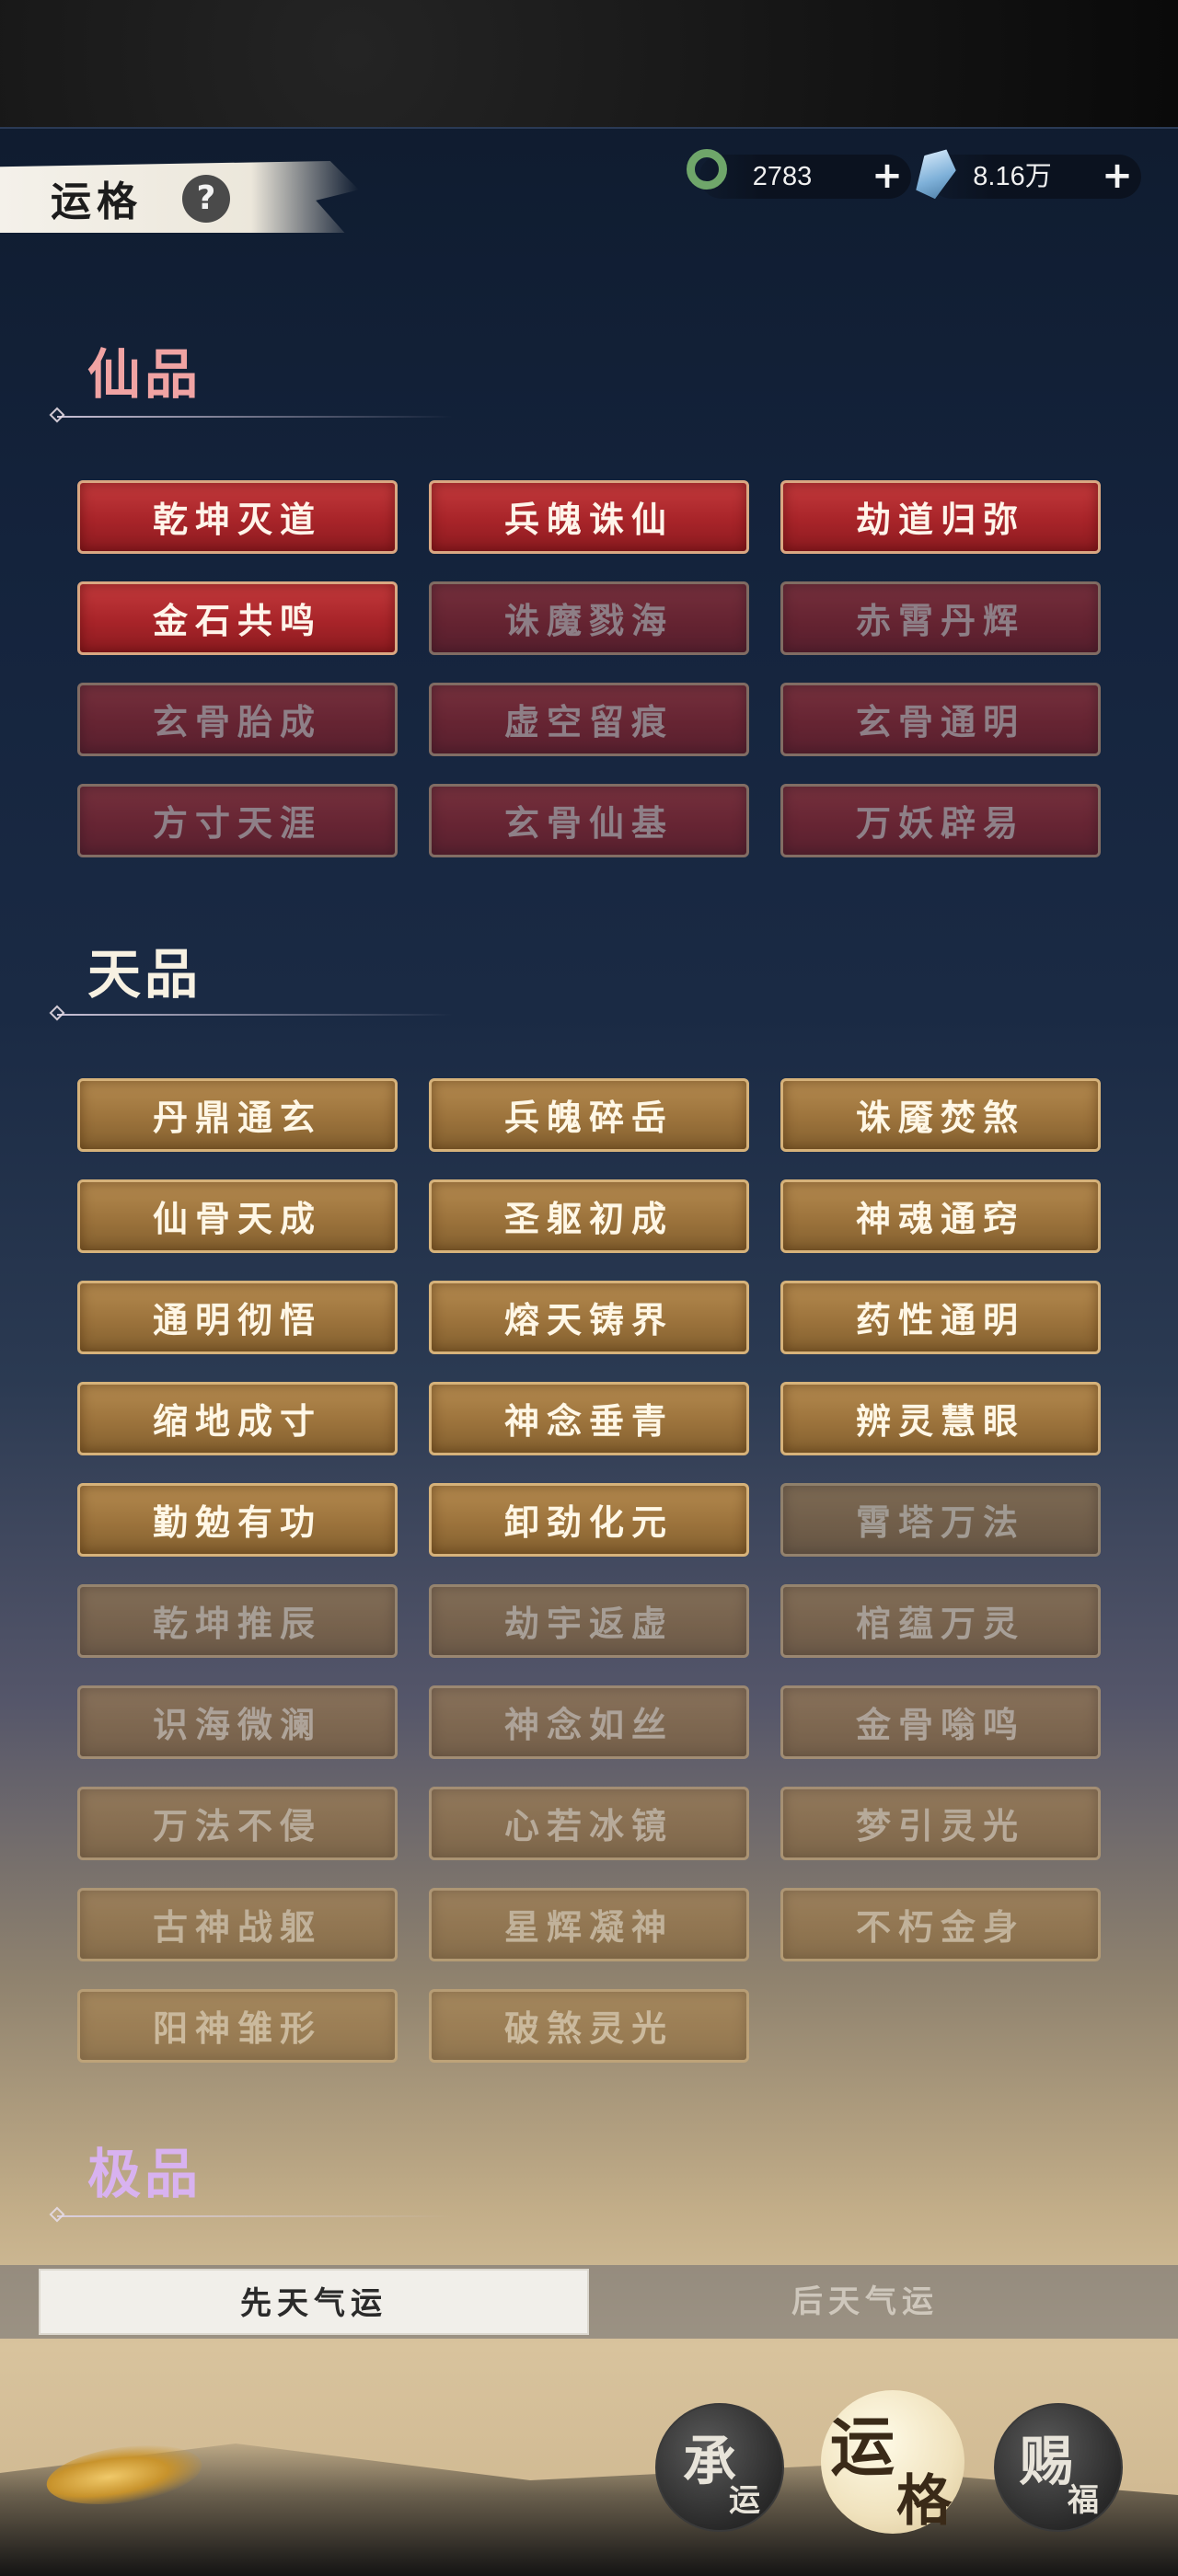  I want to click on currency-jade-value: 2783, so click(782, 176).